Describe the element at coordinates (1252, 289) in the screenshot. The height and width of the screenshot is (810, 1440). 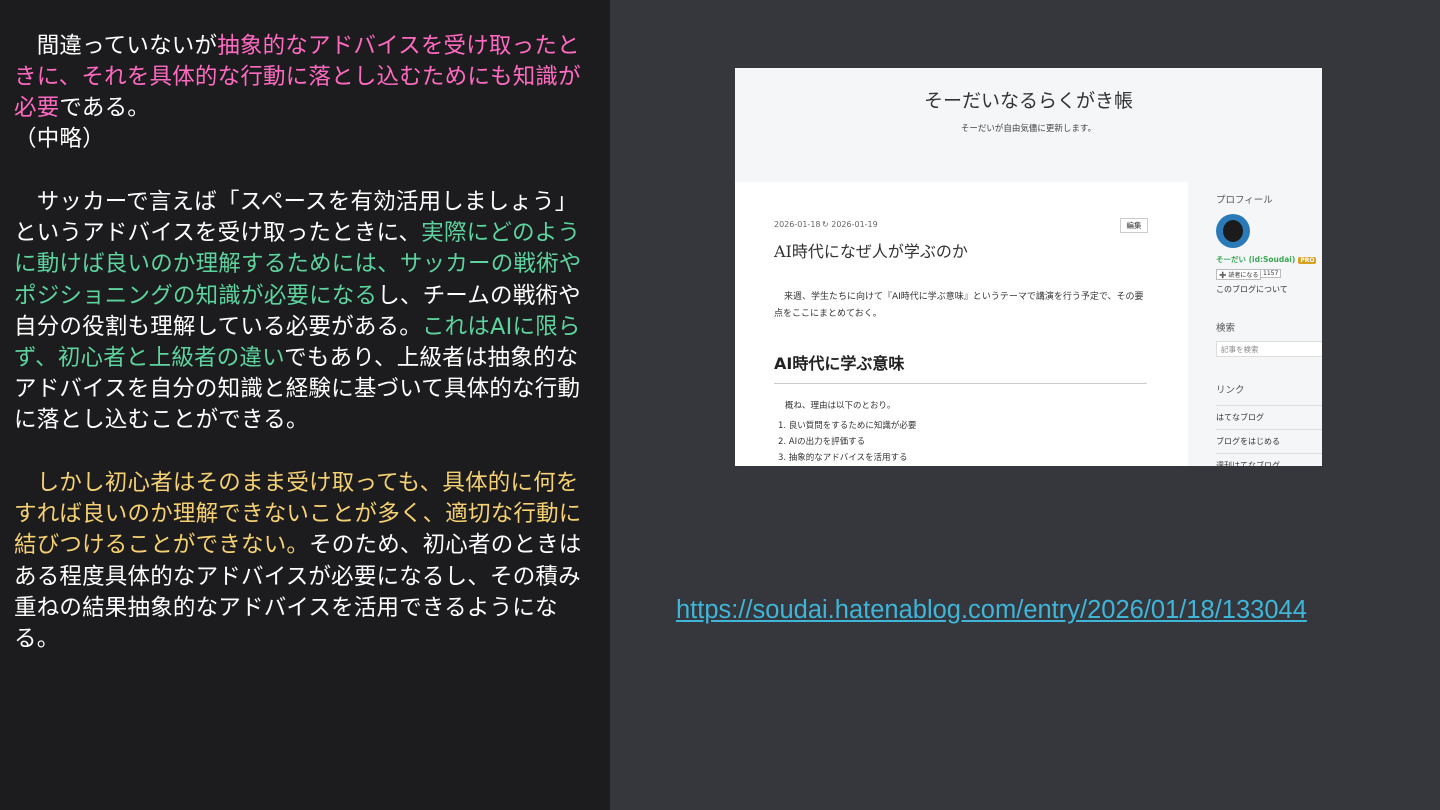
I see `about-link: このブログについて` at that location.